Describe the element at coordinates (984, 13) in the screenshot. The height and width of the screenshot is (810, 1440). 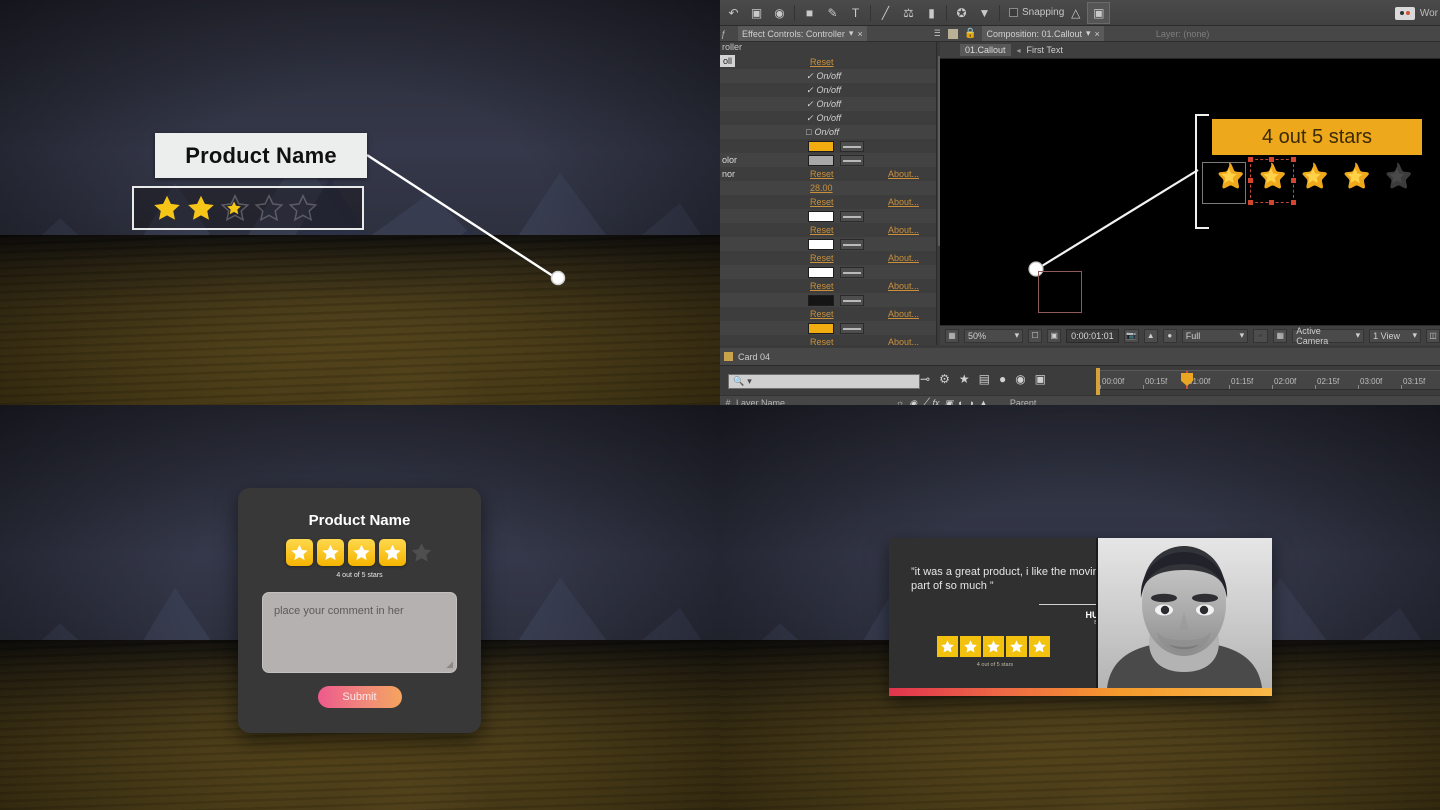
I see `puppet-pin-icon: ▼` at that location.